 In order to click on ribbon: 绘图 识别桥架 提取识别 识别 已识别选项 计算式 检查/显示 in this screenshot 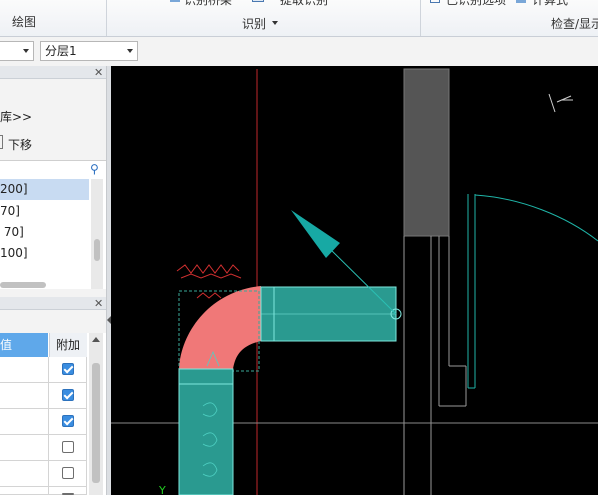, I will do `click(299, 18)`.